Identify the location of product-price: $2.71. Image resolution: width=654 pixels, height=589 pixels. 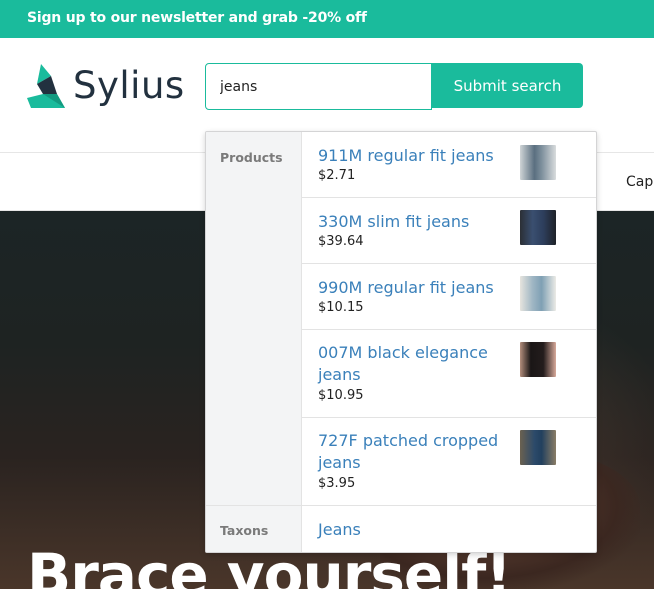
(337, 175).